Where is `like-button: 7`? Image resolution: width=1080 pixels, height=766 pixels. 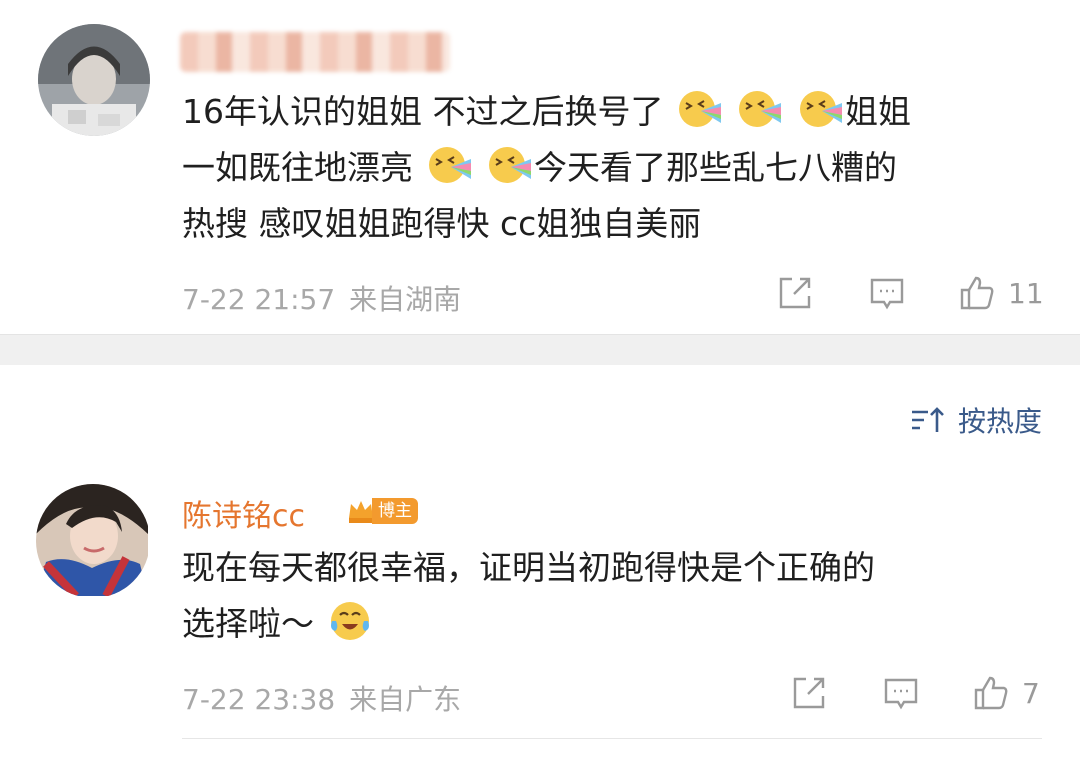
like-button: 7 is located at coordinates (1006, 693).